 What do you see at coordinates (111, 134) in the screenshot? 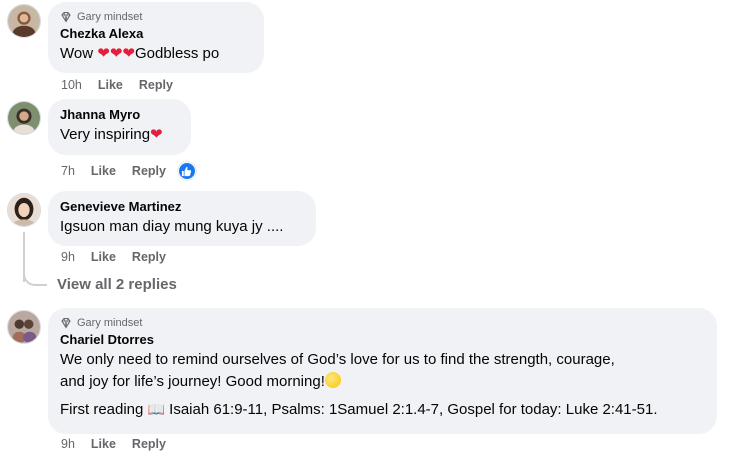
I see `comment-text: Very inspiring❤` at bounding box center [111, 134].